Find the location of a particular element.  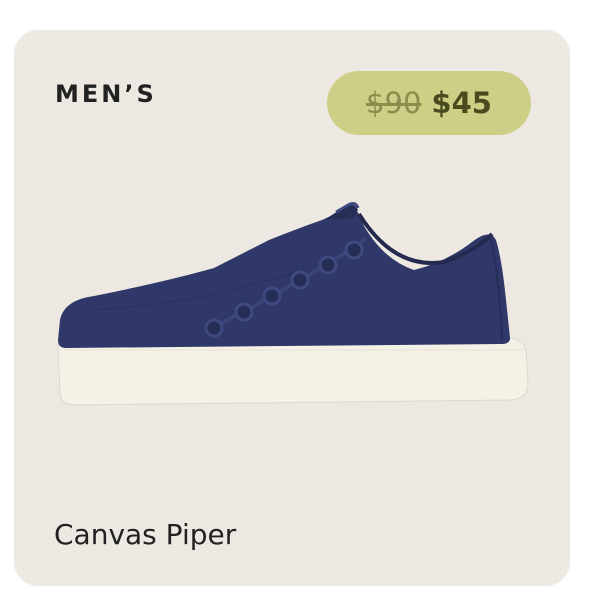

shoe-sole is located at coordinates (293, 371).